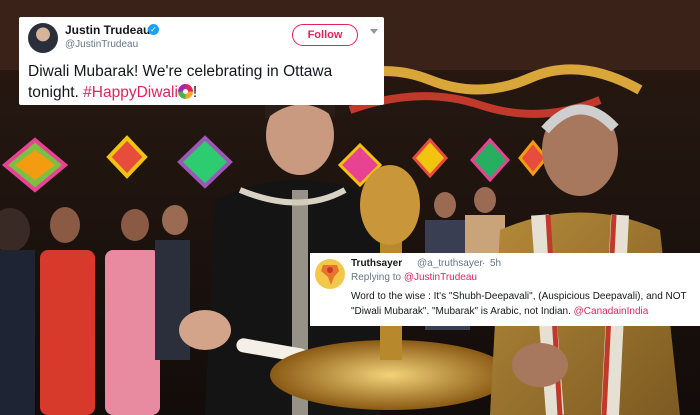 Image resolution: width=700 pixels, height=415 pixels. What do you see at coordinates (43, 38) in the screenshot?
I see `avatar` at bounding box center [43, 38].